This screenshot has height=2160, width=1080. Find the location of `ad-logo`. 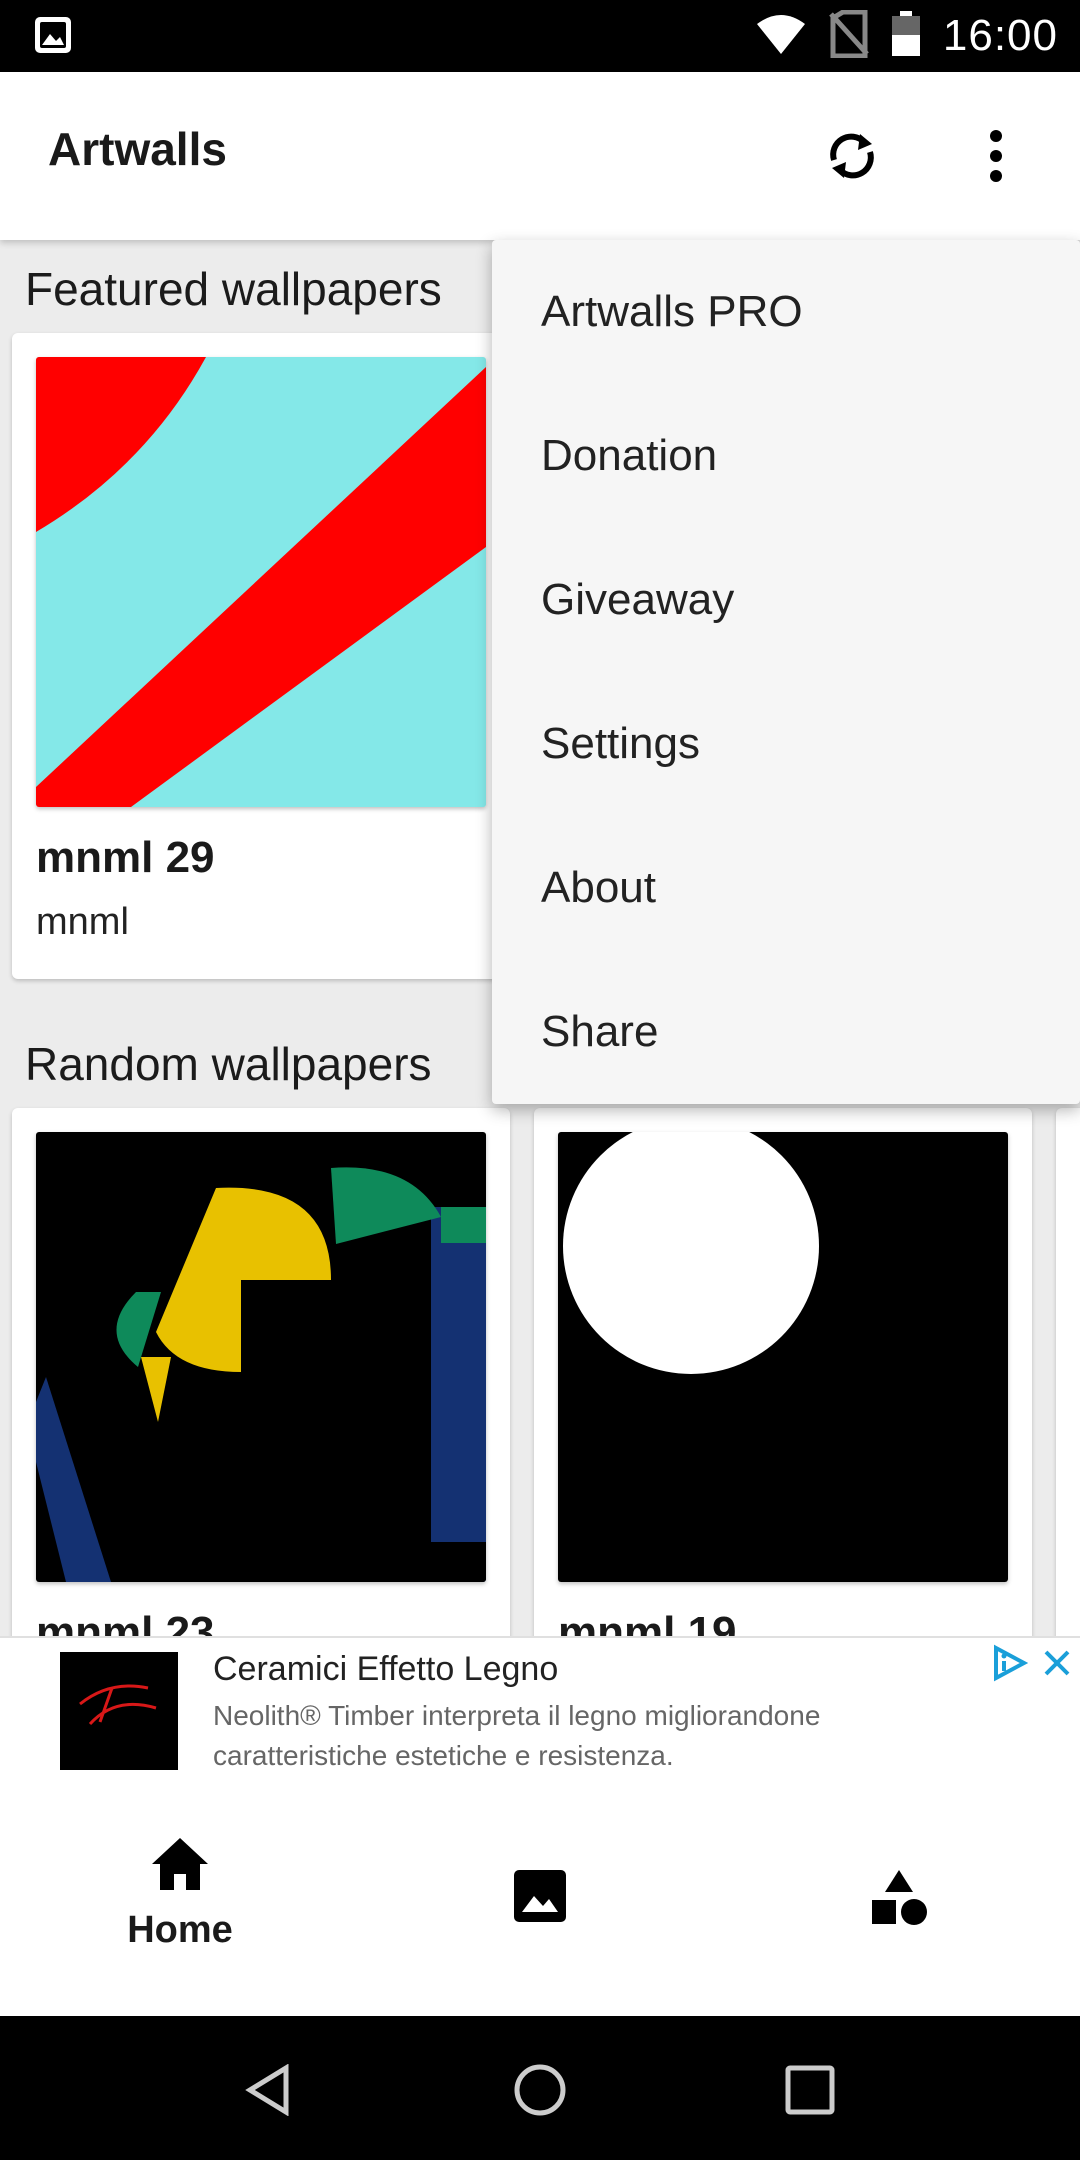

ad-logo is located at coordinates (119, 1711).